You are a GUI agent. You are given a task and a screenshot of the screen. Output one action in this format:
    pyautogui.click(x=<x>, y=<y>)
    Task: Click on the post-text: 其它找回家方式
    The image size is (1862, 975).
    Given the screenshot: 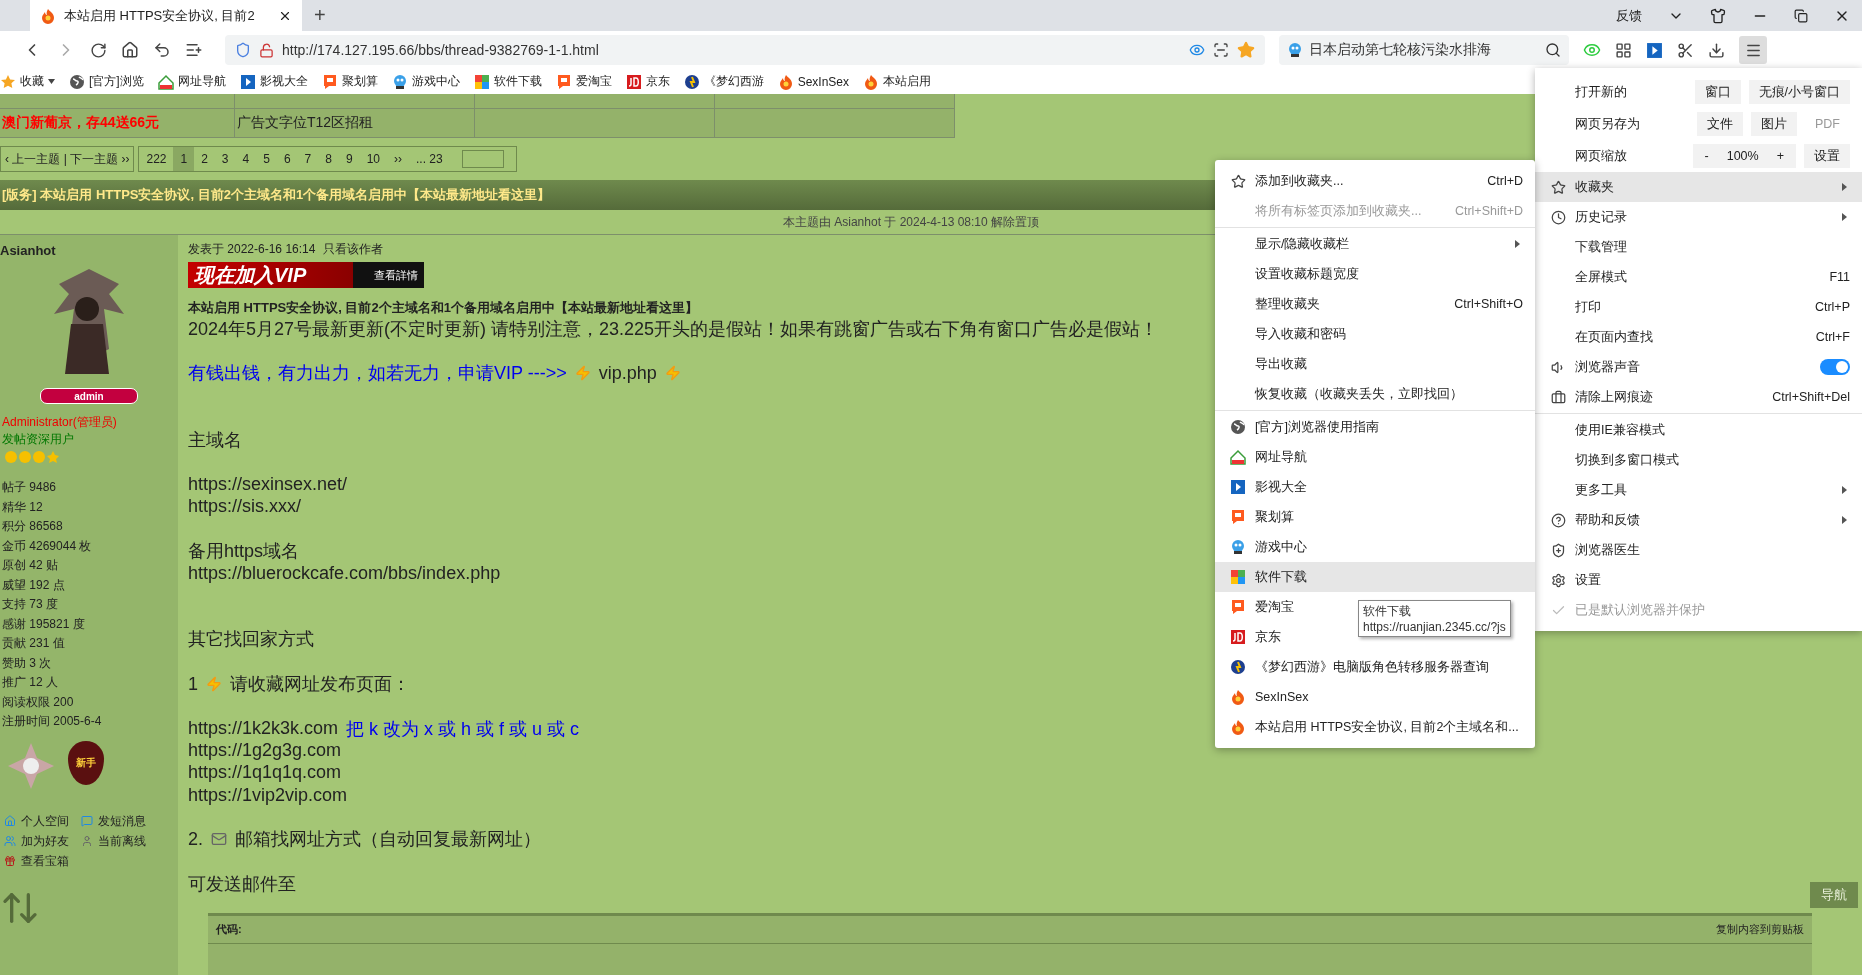 What is the action you would take?
    pyautogui.click(x=251, y=640)
    